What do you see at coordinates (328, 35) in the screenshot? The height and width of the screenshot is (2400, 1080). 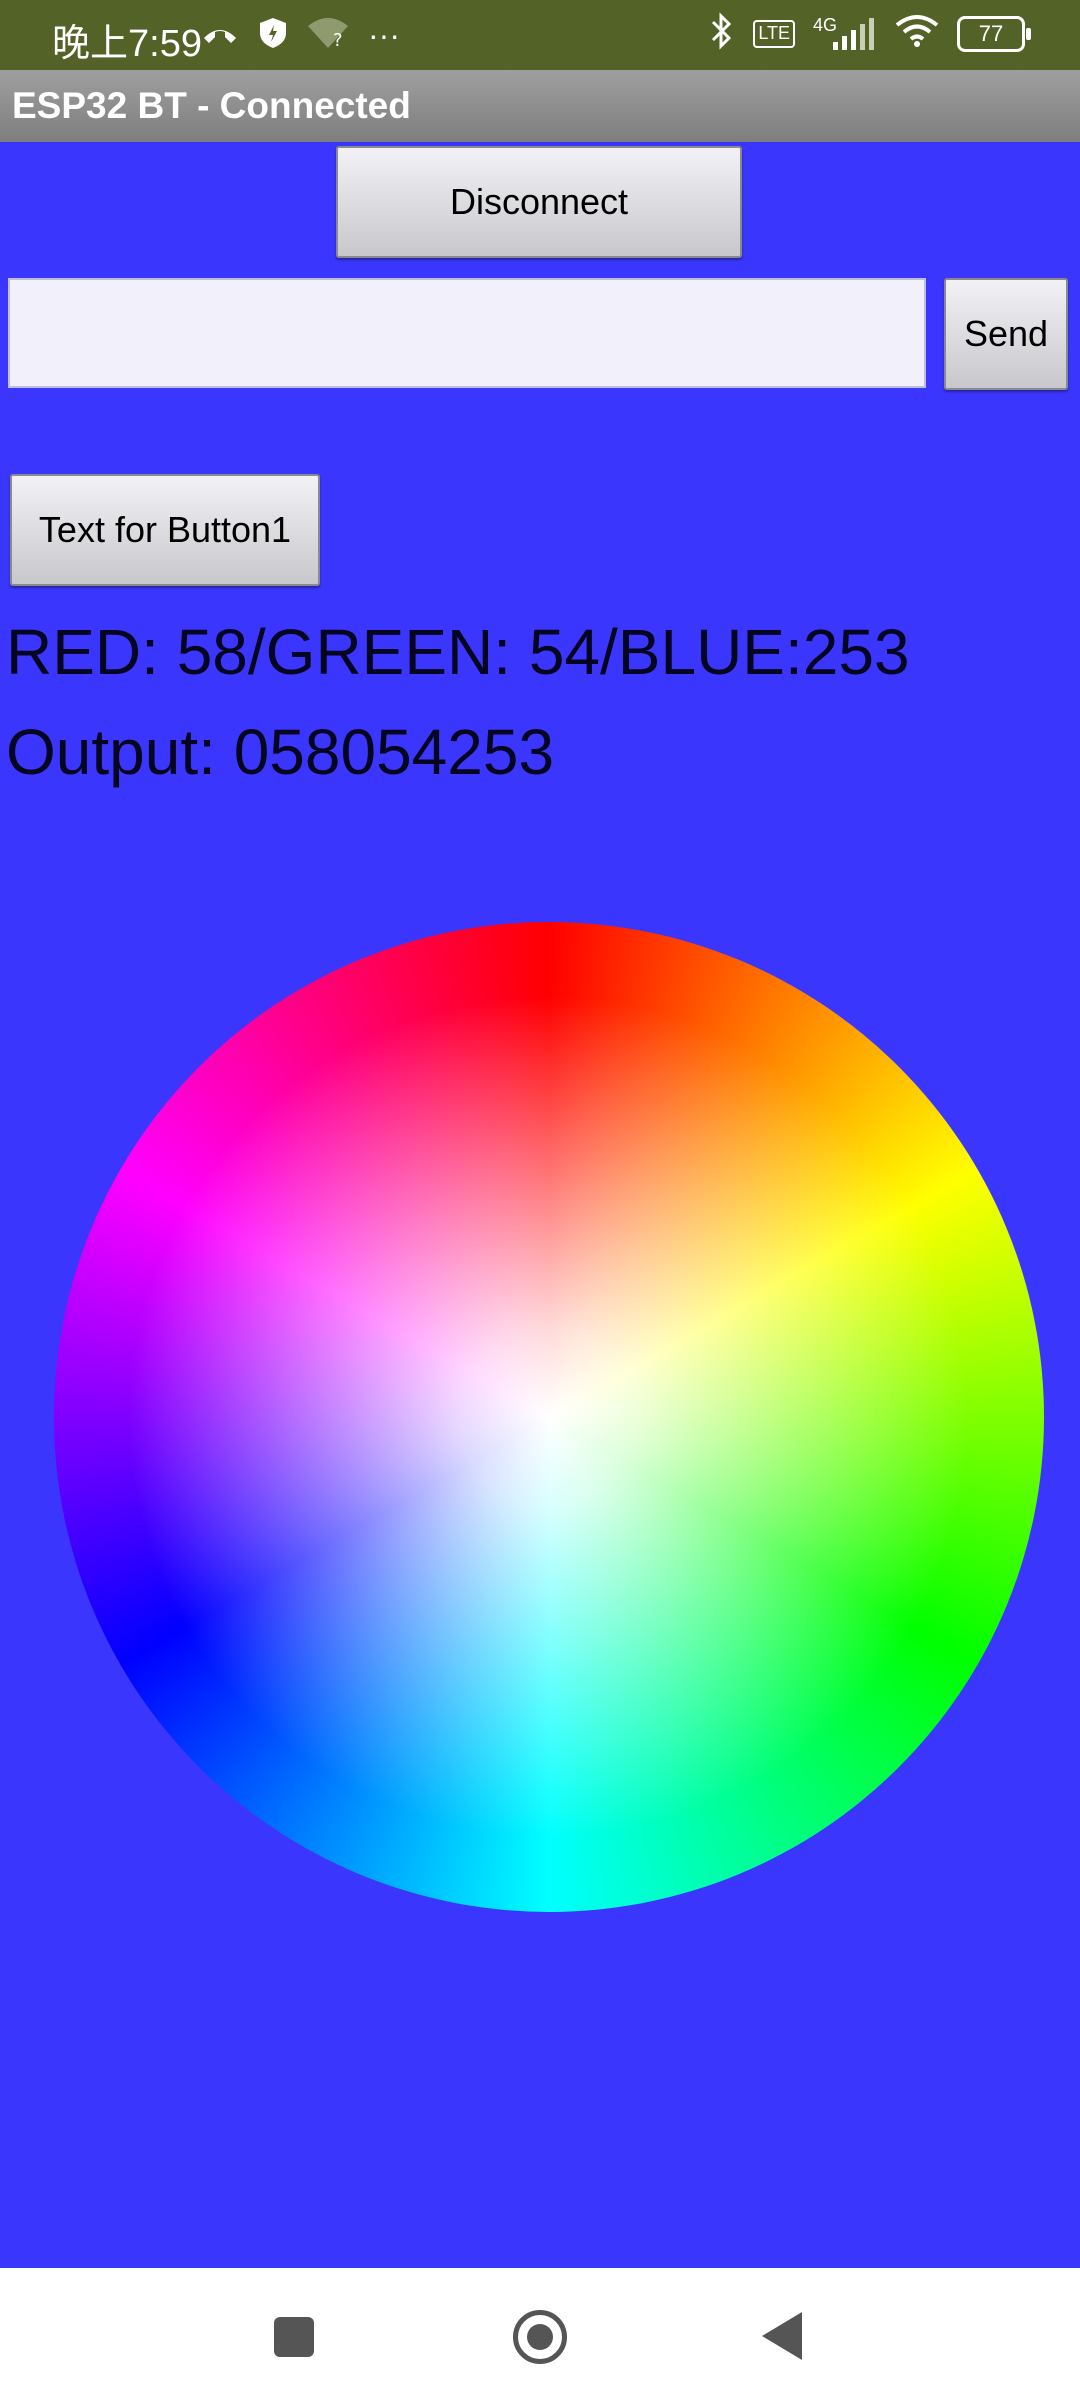 I see `wifi-unknown-icon: ?` at bounding box center [328, 35].